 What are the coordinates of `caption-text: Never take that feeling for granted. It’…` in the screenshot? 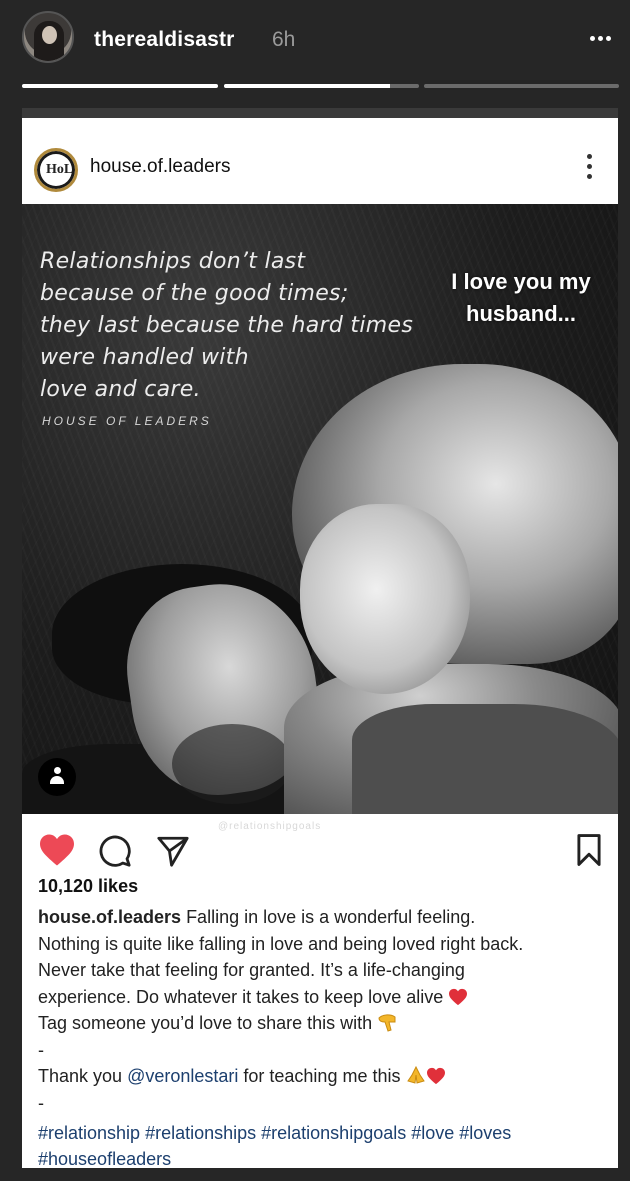 It's located at (251, 970).